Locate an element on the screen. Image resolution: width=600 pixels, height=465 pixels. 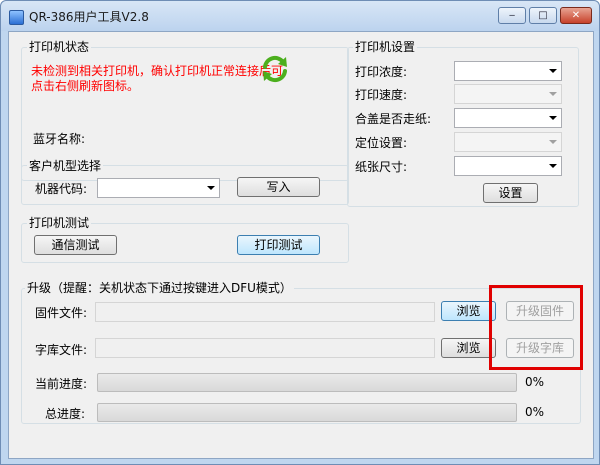
model-select-title: 客户机型选择 is located at coordinates (65, 165).